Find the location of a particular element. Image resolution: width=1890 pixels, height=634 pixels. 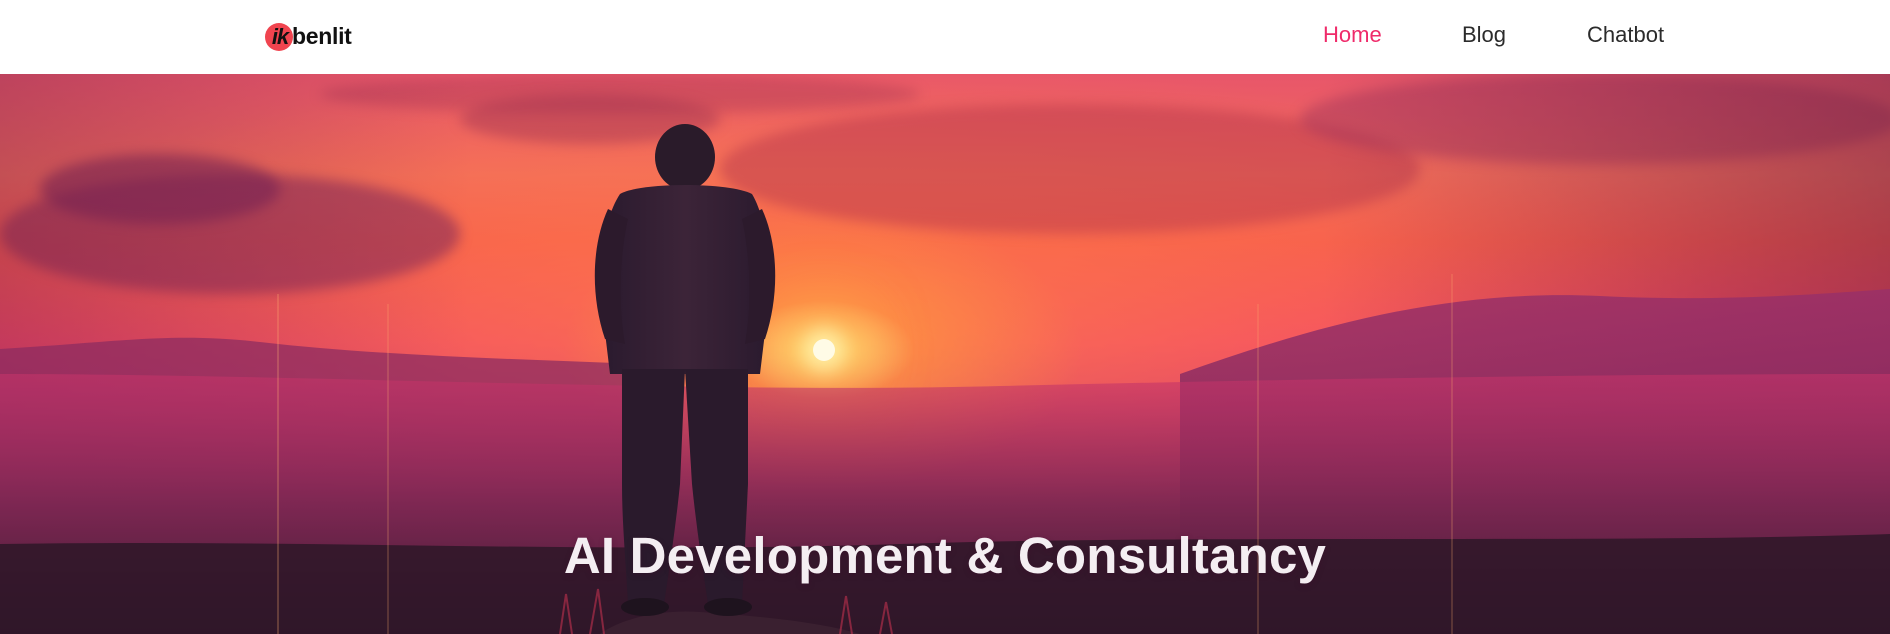

site-header: ik benlit Home Blog Chatbot is located at coordinates (945, 37).